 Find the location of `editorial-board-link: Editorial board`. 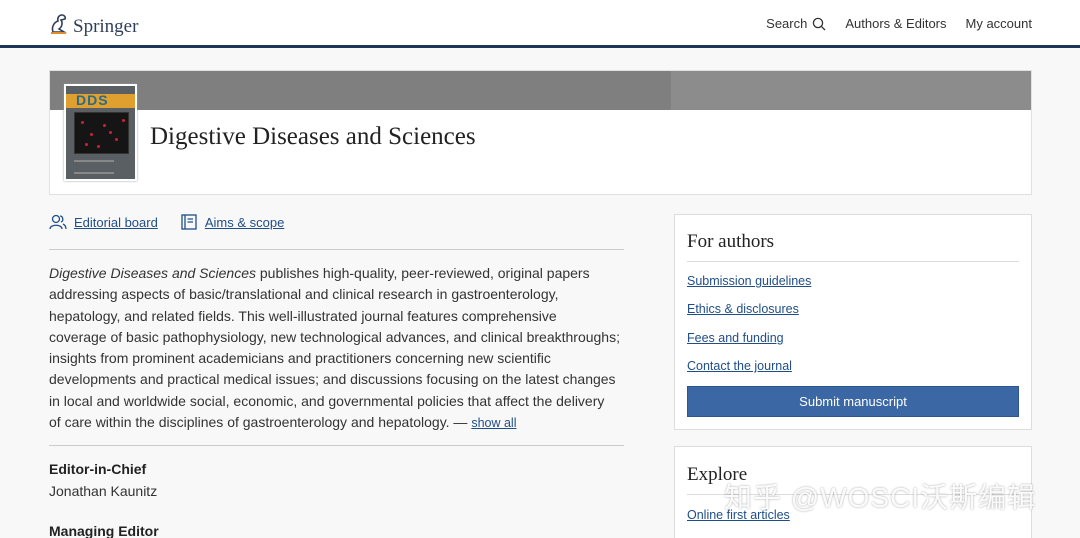

editorial-board-link: Editorial board is located at coordinates (103, 222).